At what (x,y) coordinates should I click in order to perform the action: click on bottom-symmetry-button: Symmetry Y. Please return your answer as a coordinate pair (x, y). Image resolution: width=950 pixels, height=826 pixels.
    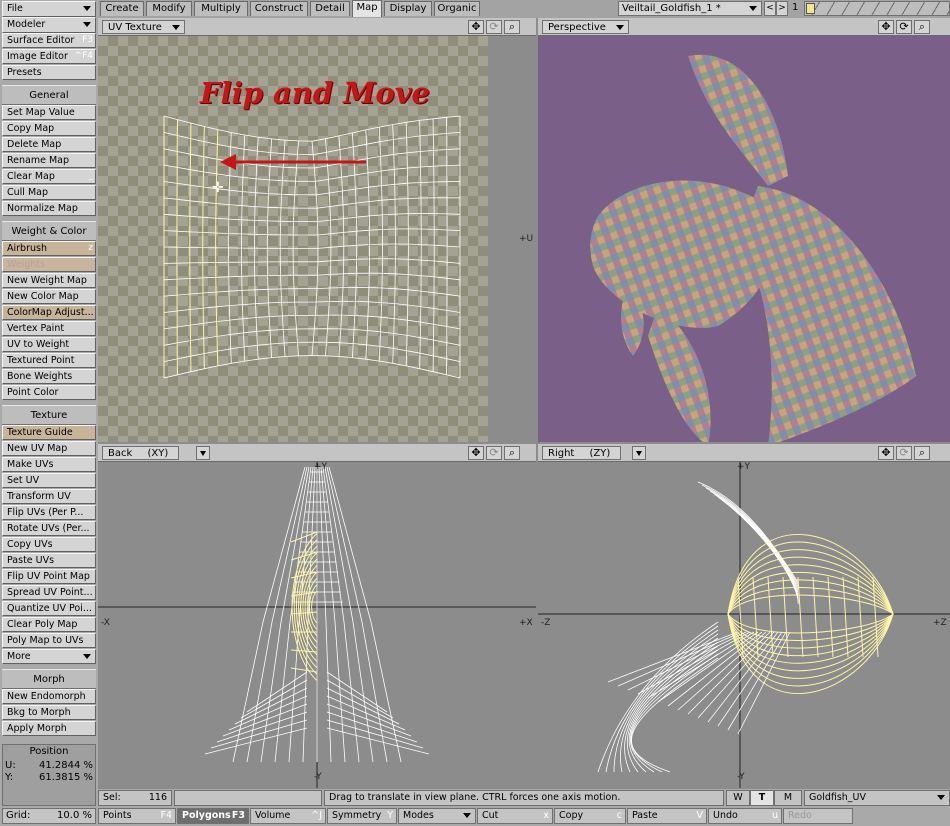
    Looking at the image, I should click on (362, 816).